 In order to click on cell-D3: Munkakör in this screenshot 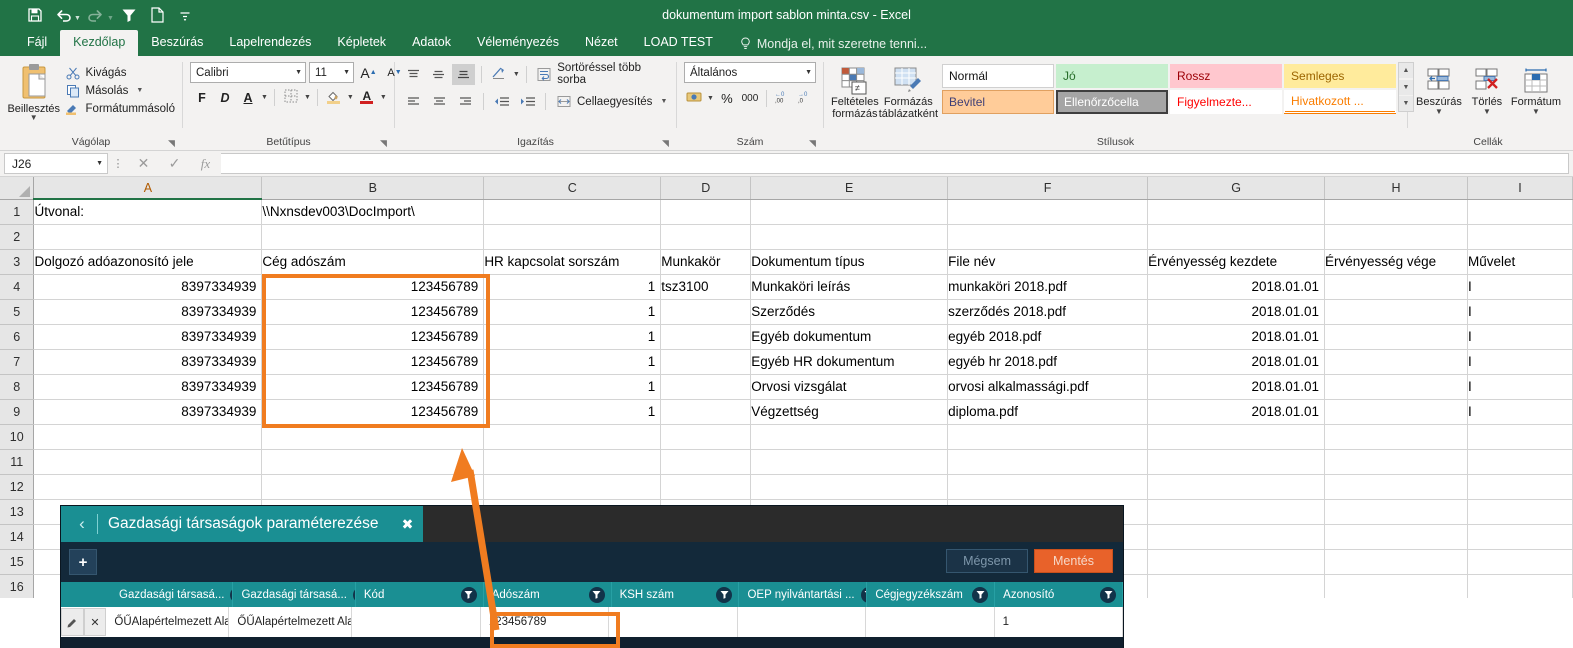, I will do `click(706, 262)`.